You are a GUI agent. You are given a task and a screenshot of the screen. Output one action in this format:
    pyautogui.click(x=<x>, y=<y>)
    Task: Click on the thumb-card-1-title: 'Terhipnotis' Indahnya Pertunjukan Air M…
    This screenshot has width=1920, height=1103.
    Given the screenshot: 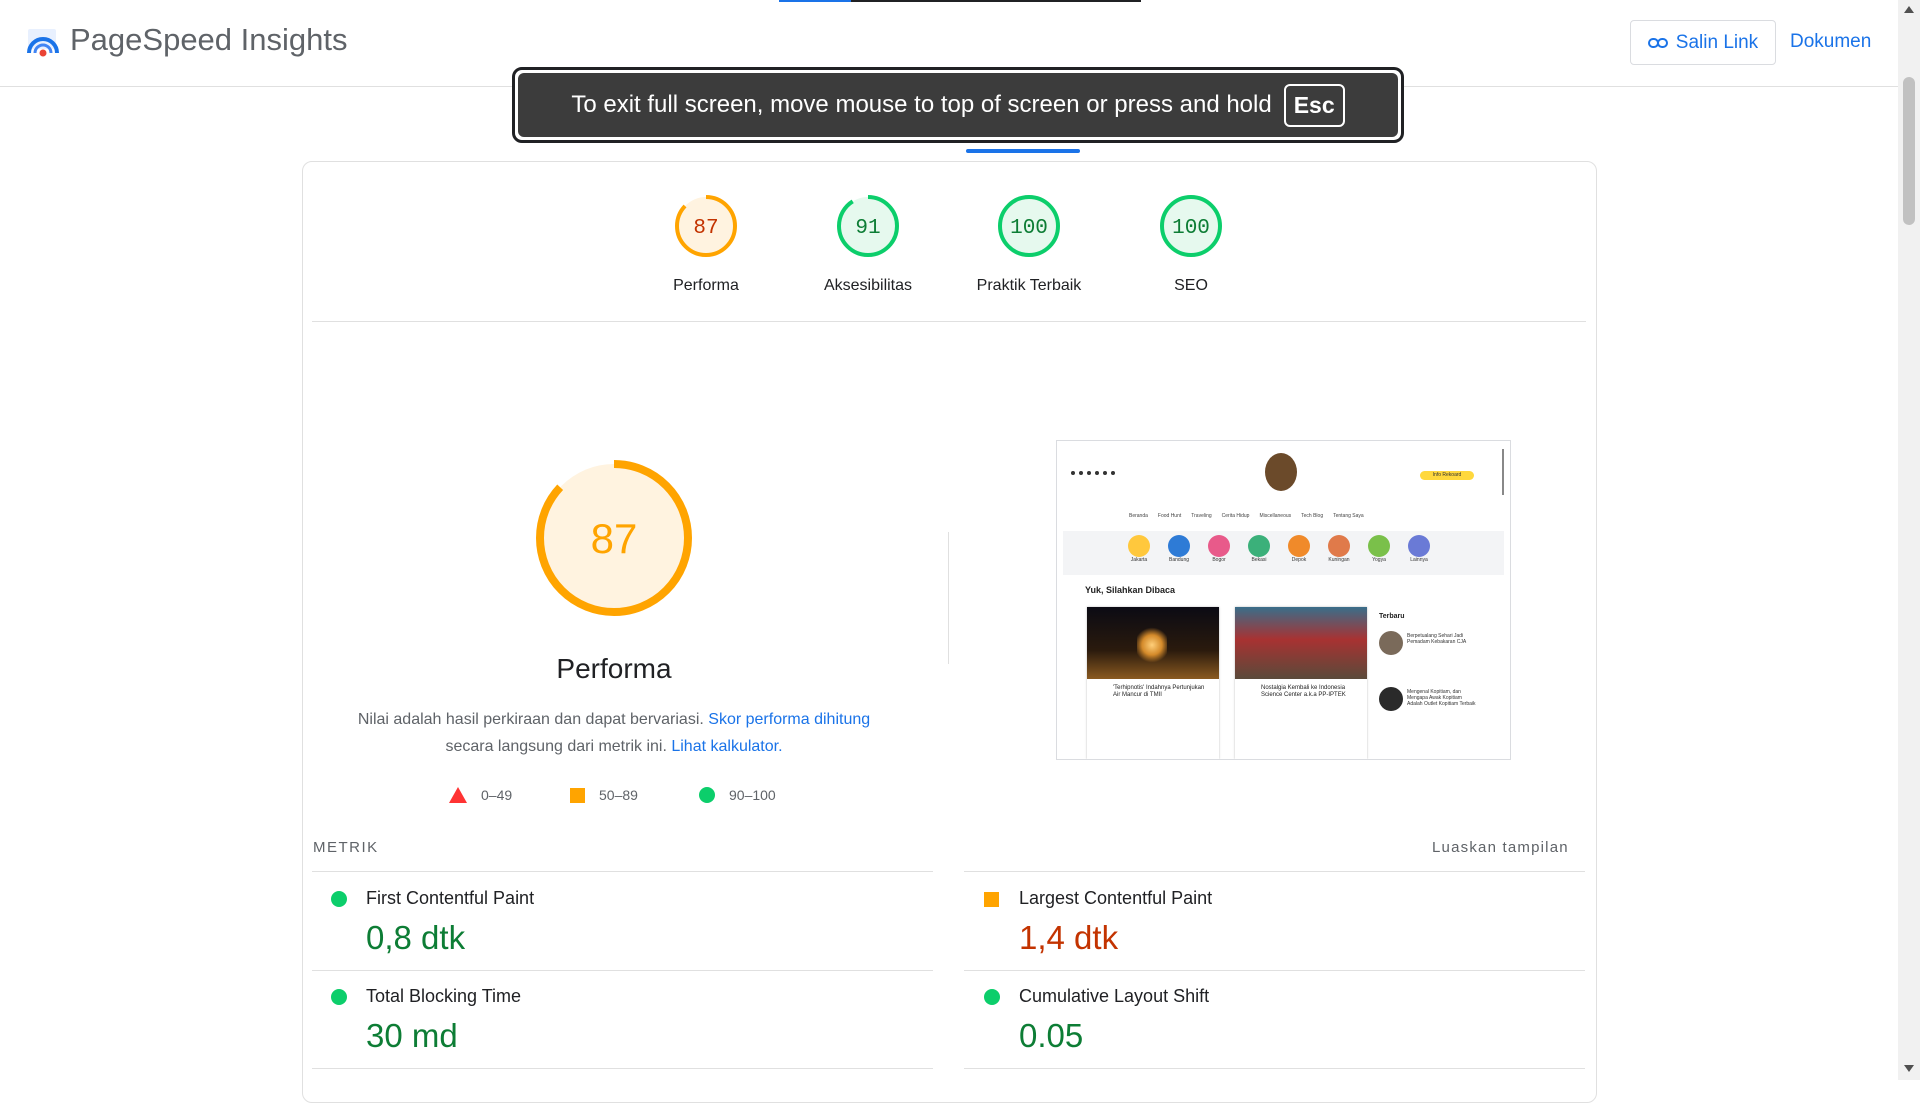 What is the action you would take?
    pyautogui.click(x=1159, y=691)
    